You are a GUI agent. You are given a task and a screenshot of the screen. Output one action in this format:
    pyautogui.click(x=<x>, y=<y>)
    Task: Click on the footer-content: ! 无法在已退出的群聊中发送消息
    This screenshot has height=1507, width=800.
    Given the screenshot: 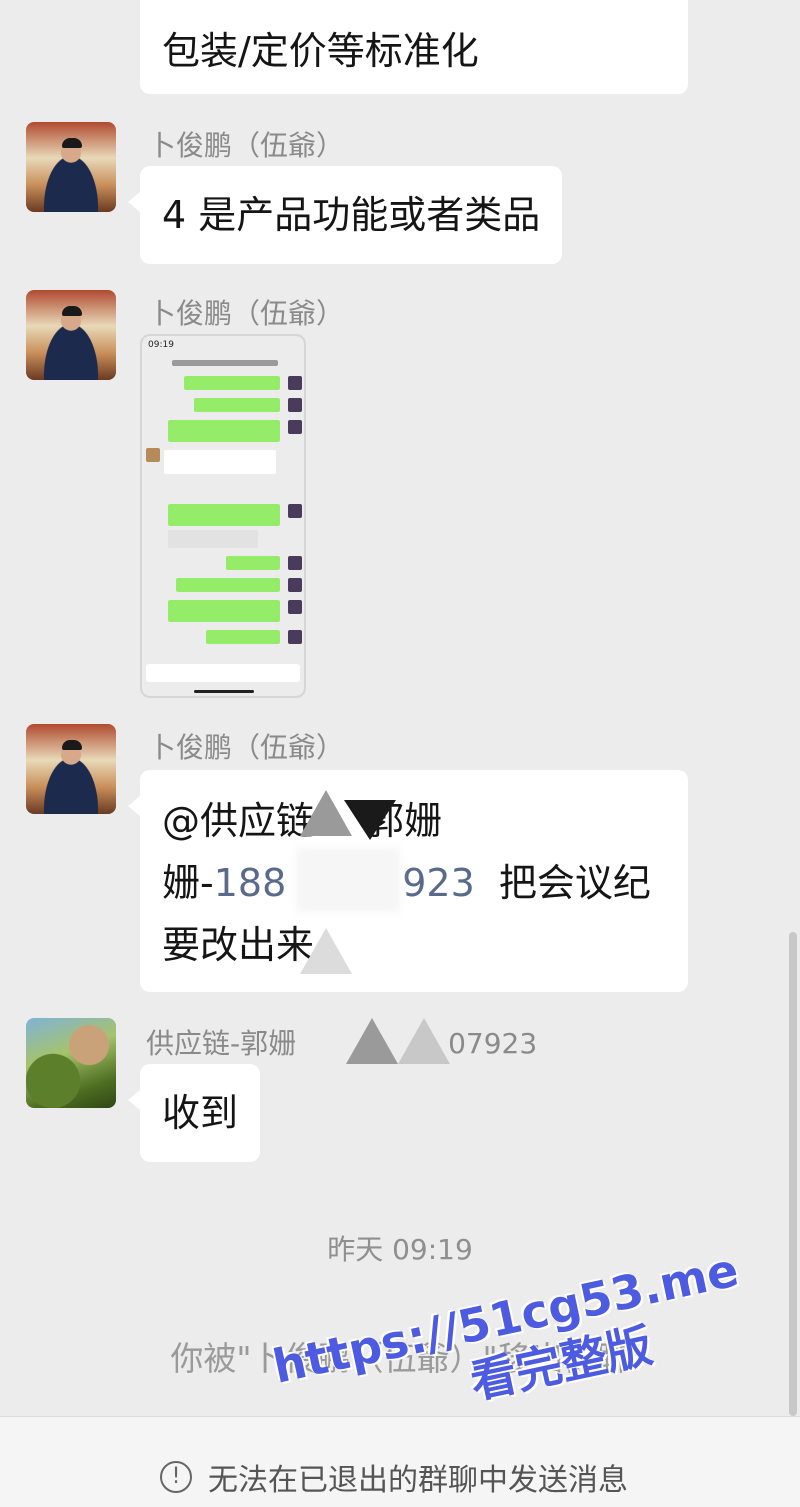 What is the action you would take?
    pyautogui.click(x=394, y=1477)
    